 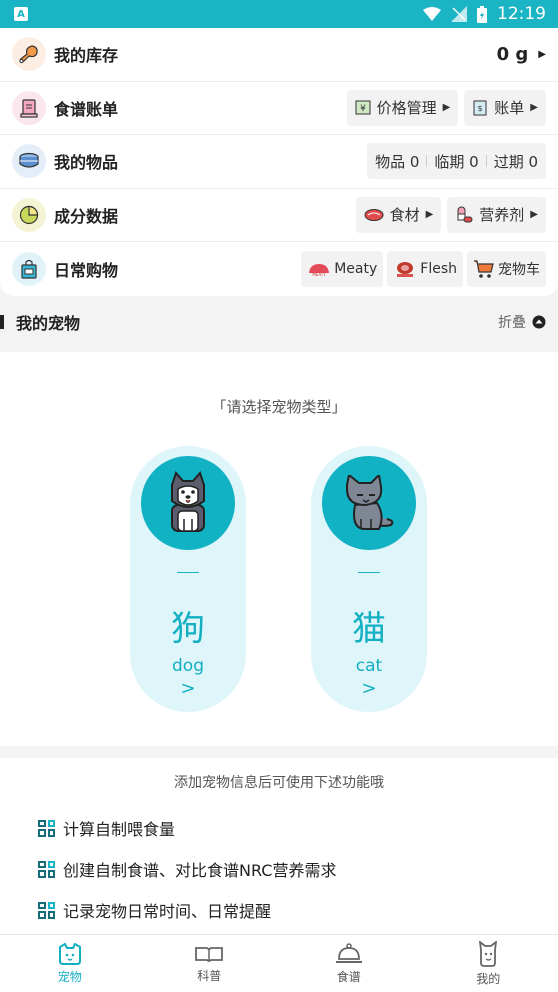 I want to click on pie-chart-icon, so click(x=29, y=214).